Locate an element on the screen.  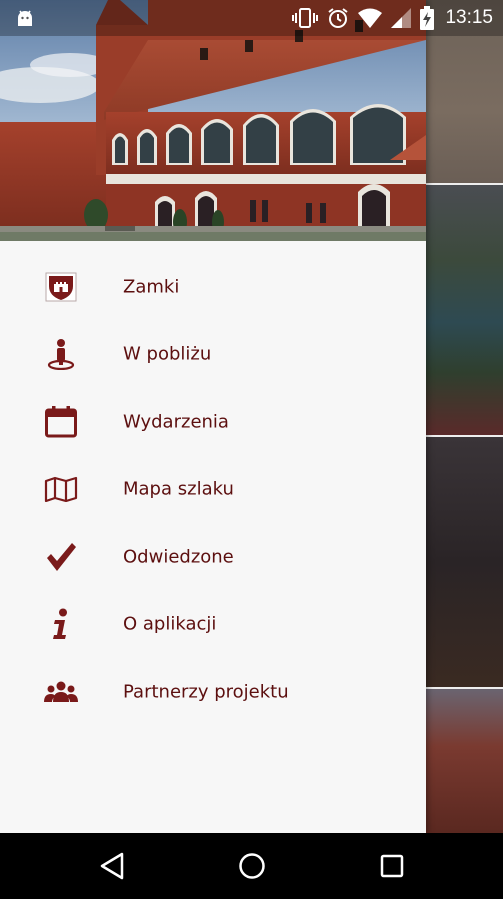
vibrate-icon is located at coordinates (305, 18).